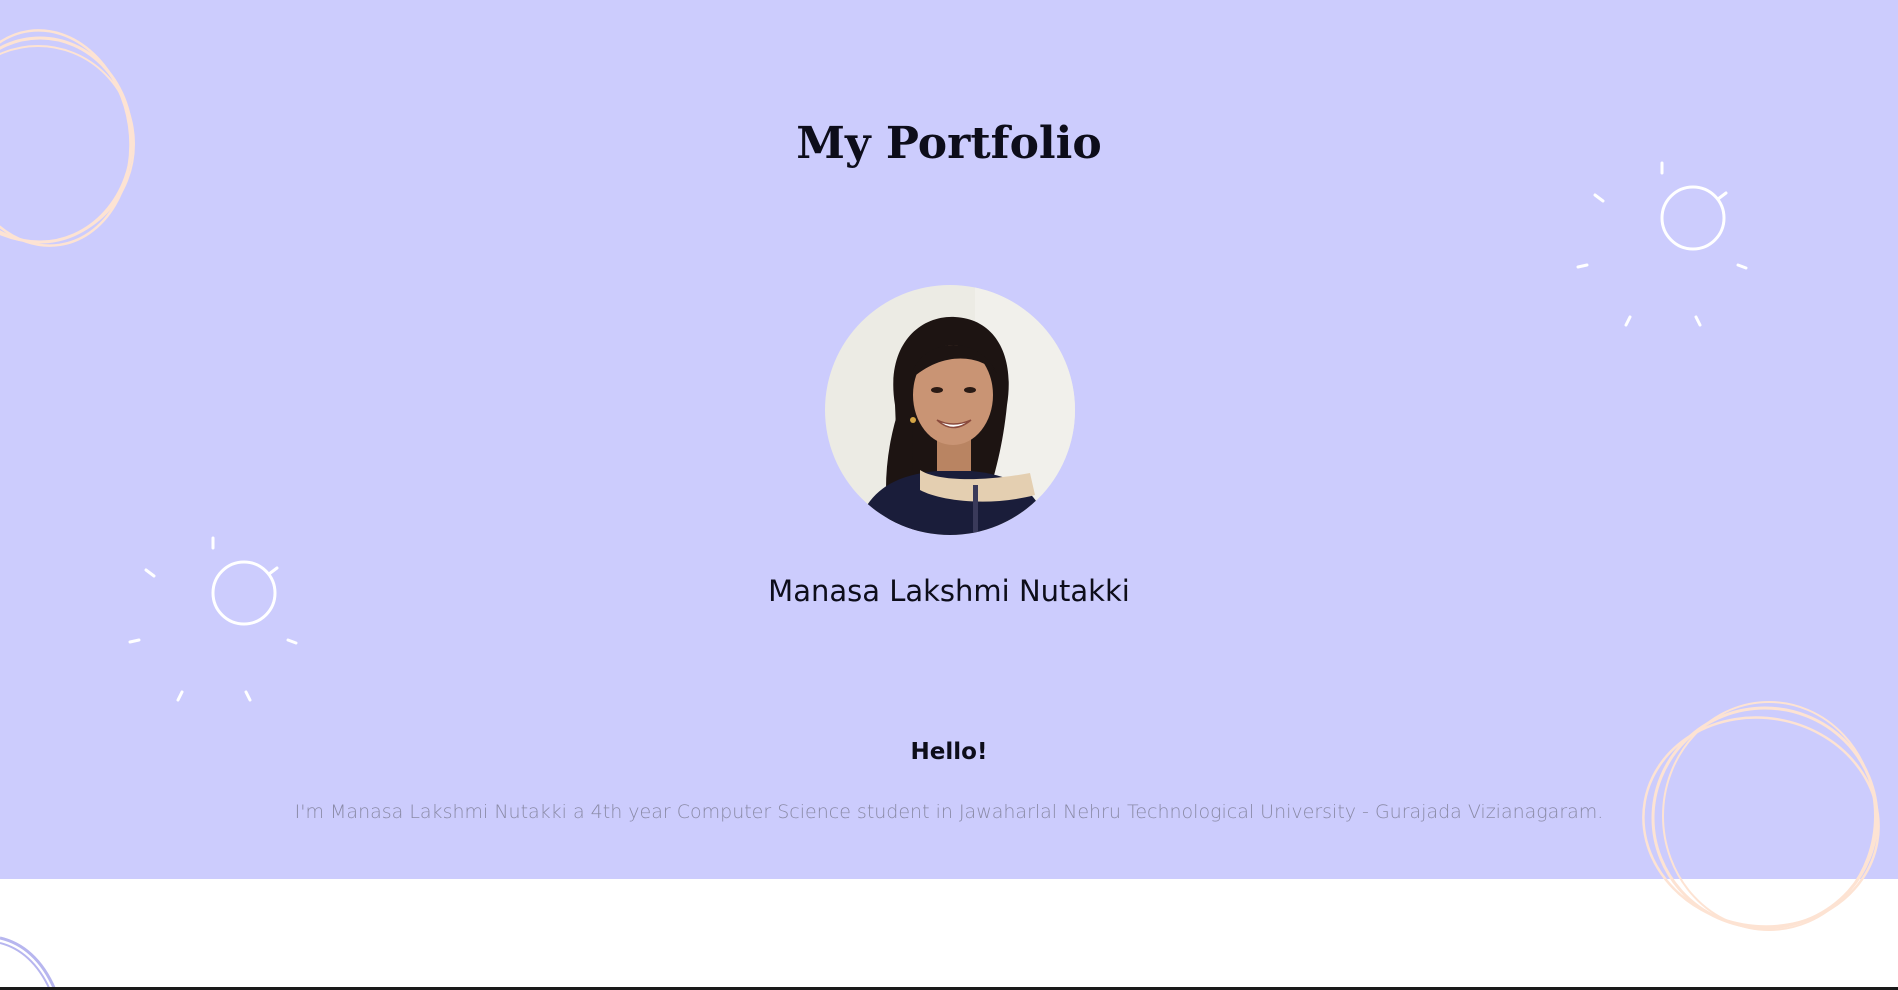 This screenshot has height=990, width=1898. Describe the element at coordinates (28, 963) in the screenshot. I see `scribble-circle-icon` at that location.